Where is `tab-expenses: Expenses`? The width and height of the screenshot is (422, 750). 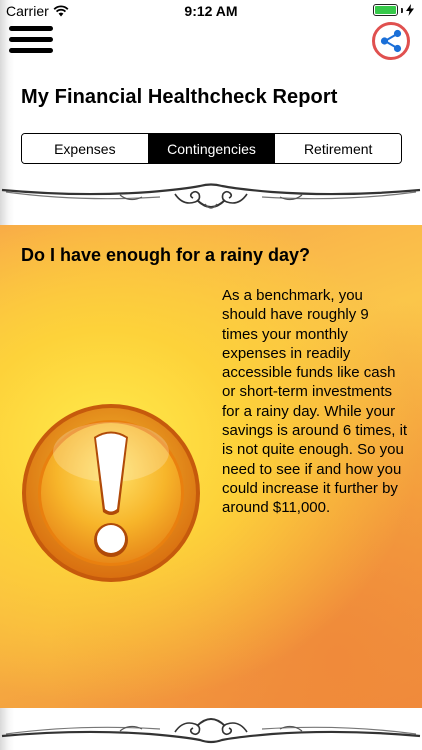
tab-expenses: Expenses is located at coordinates (85, 148).